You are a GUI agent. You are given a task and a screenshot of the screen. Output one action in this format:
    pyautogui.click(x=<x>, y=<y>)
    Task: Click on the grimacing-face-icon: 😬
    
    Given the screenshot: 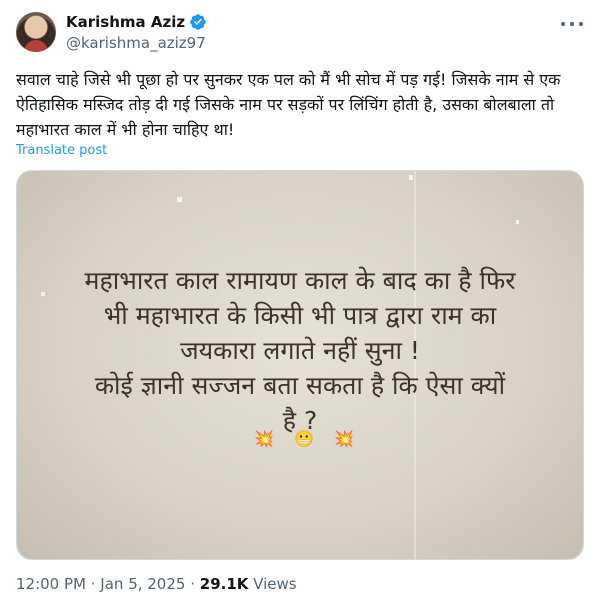 What is the action you would take?
    pyautogui.click(x=304, y=438)
    